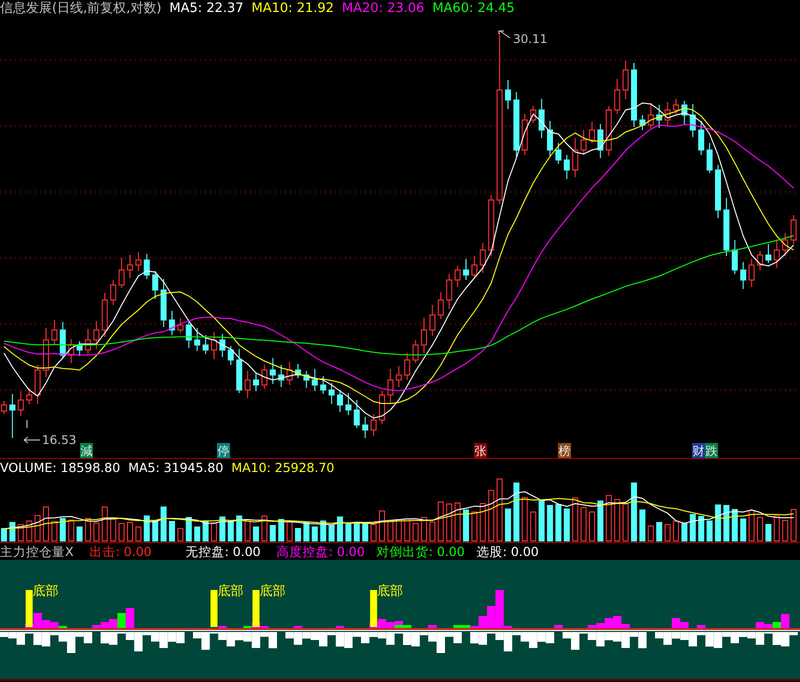 This screenshot has height=682, width=800. Describe the element at coordinates (420, 551) in the screenshot. I see `indicator-reading: 对倒出货: 0.00` at that location.